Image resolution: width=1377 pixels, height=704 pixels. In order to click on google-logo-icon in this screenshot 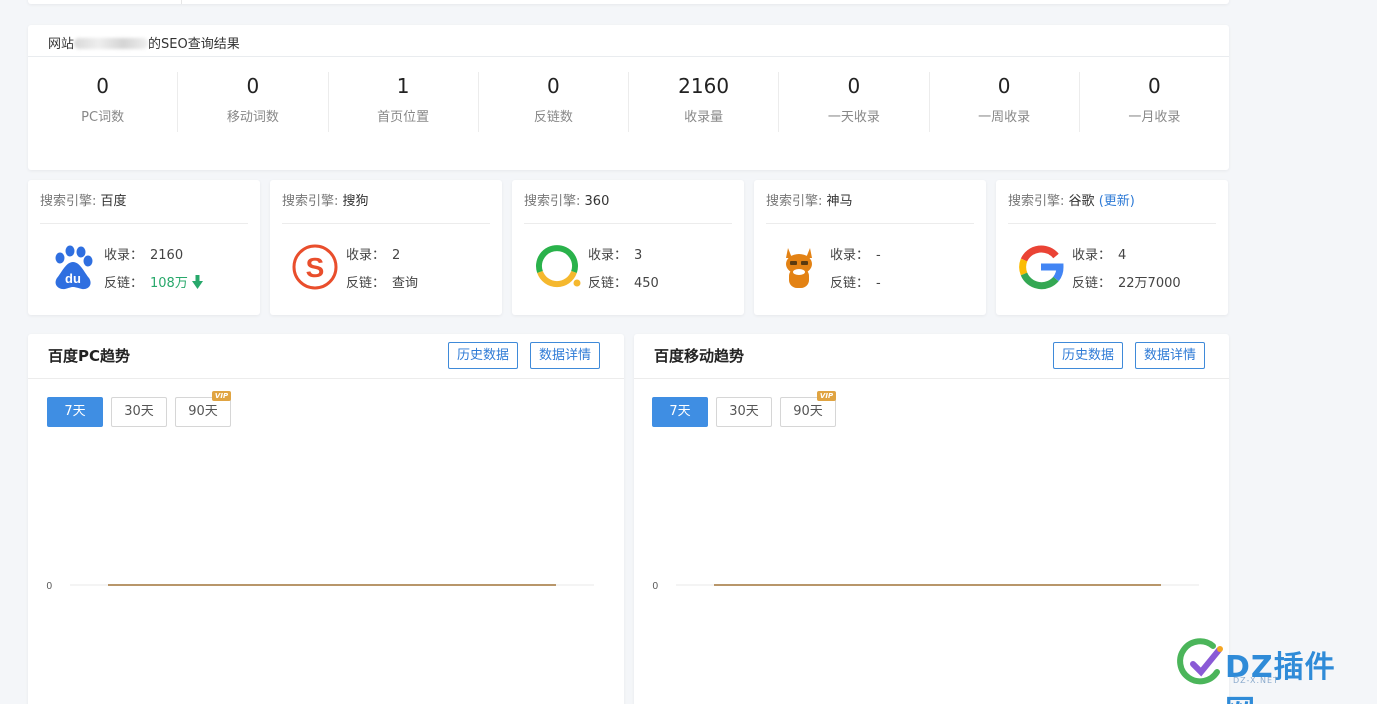, I will do `click(1041, 267)`.